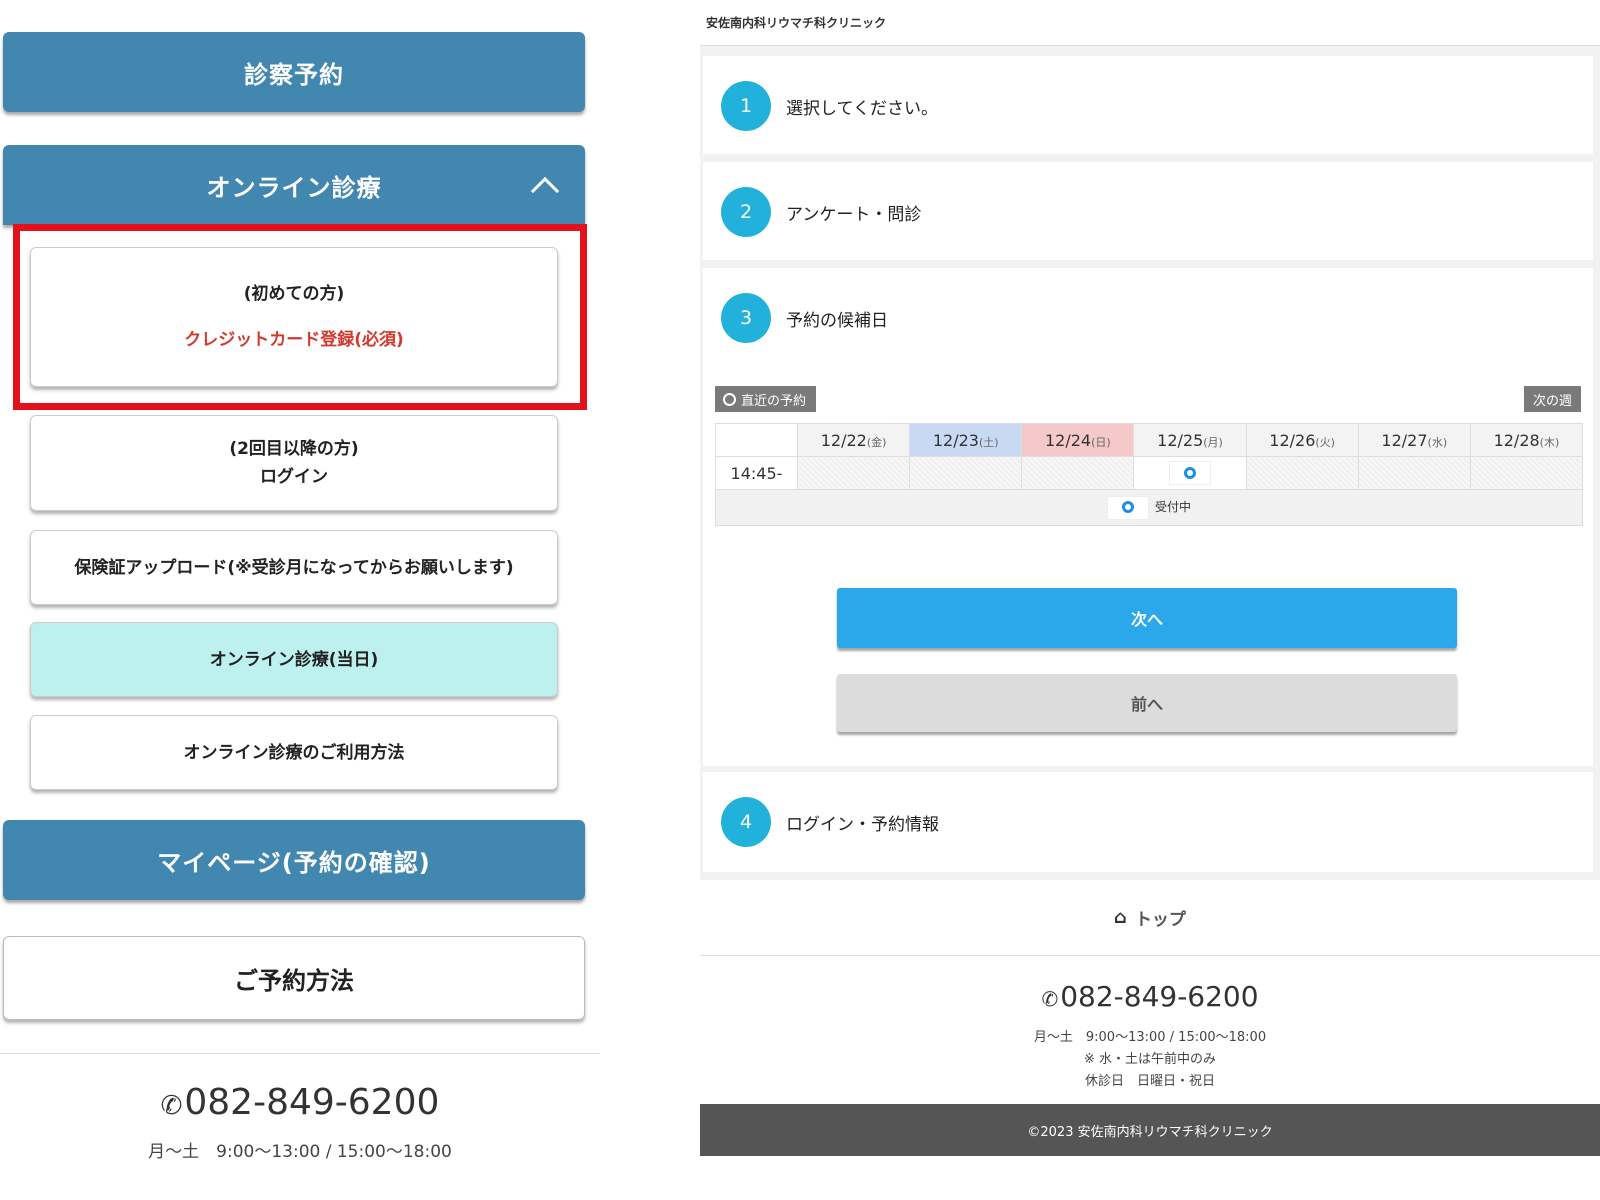 The width and height of the screenshot is (1600, 1200). I want to click on previous-button: 前へ, so click(1147, 703).